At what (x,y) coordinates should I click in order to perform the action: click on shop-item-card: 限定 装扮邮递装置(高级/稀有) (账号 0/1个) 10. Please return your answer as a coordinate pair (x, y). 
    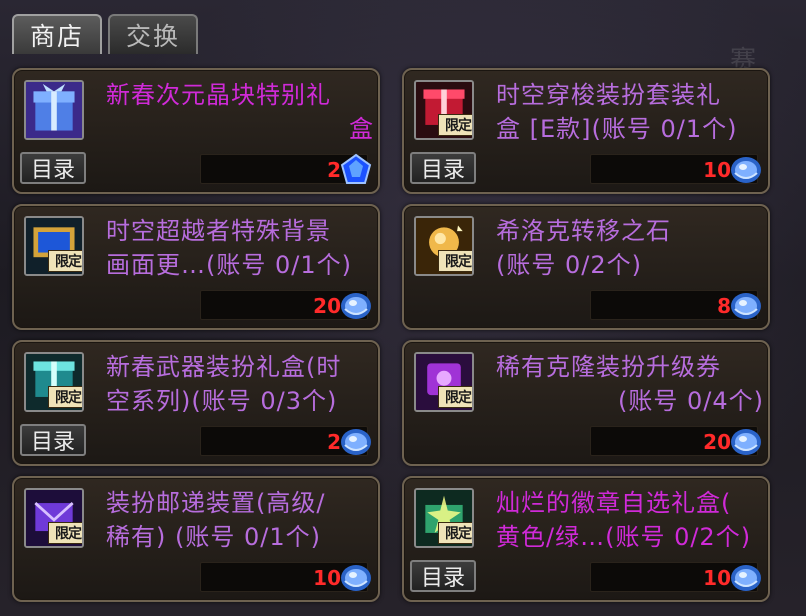
    Looking at the image, I should click on (196, 539).